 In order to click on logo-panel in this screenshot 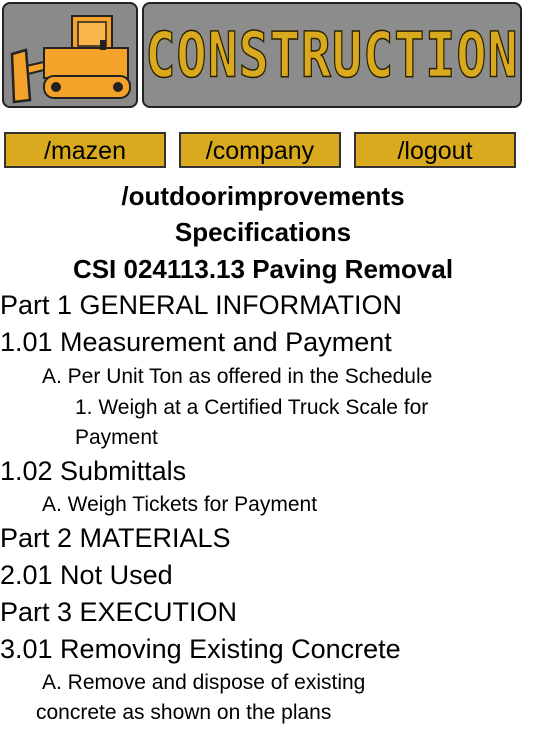, I will do `click(70, 55)`.